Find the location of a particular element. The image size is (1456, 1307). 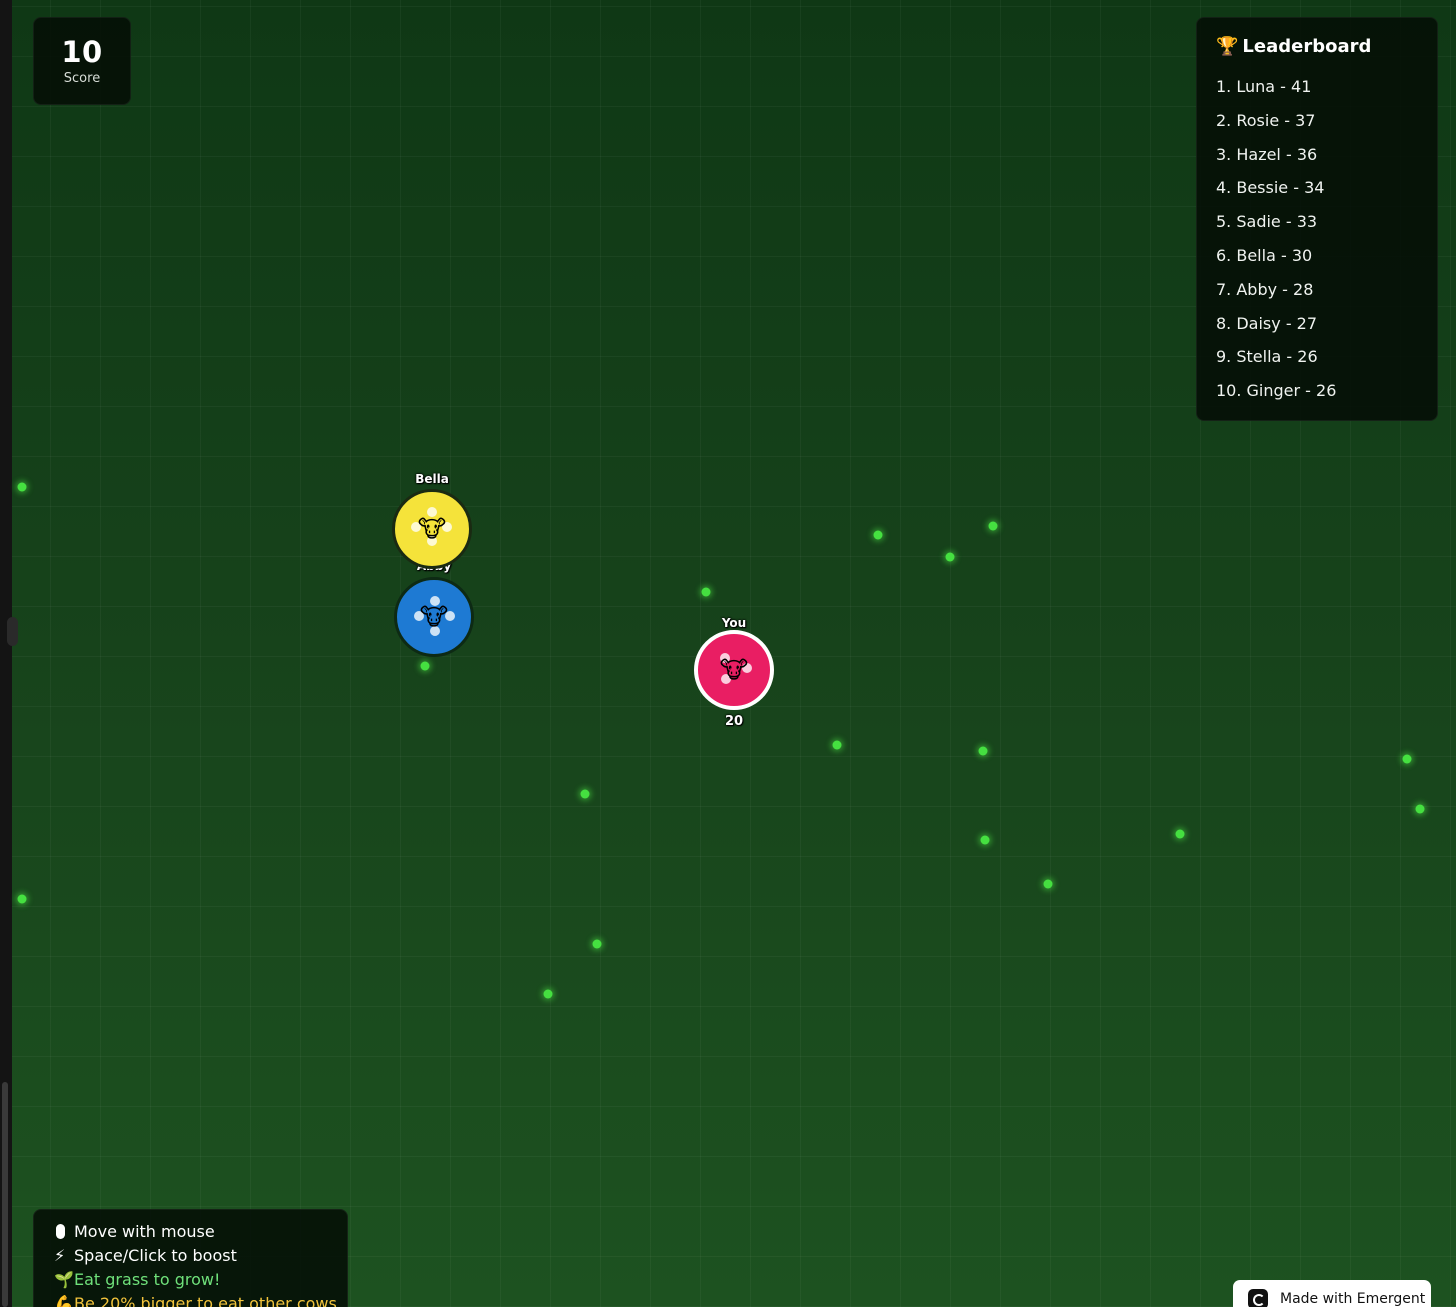

seedling-icon: 🌱 is located at coordinates (64, 1279).